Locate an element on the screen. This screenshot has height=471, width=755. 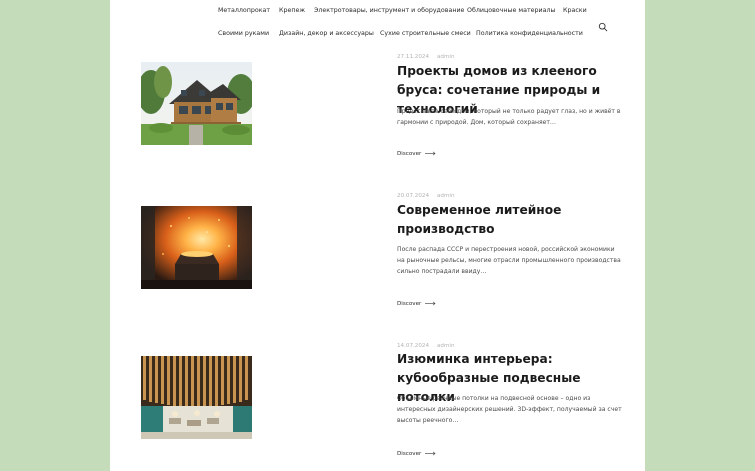
search-button is located at coordinates (603, 24).